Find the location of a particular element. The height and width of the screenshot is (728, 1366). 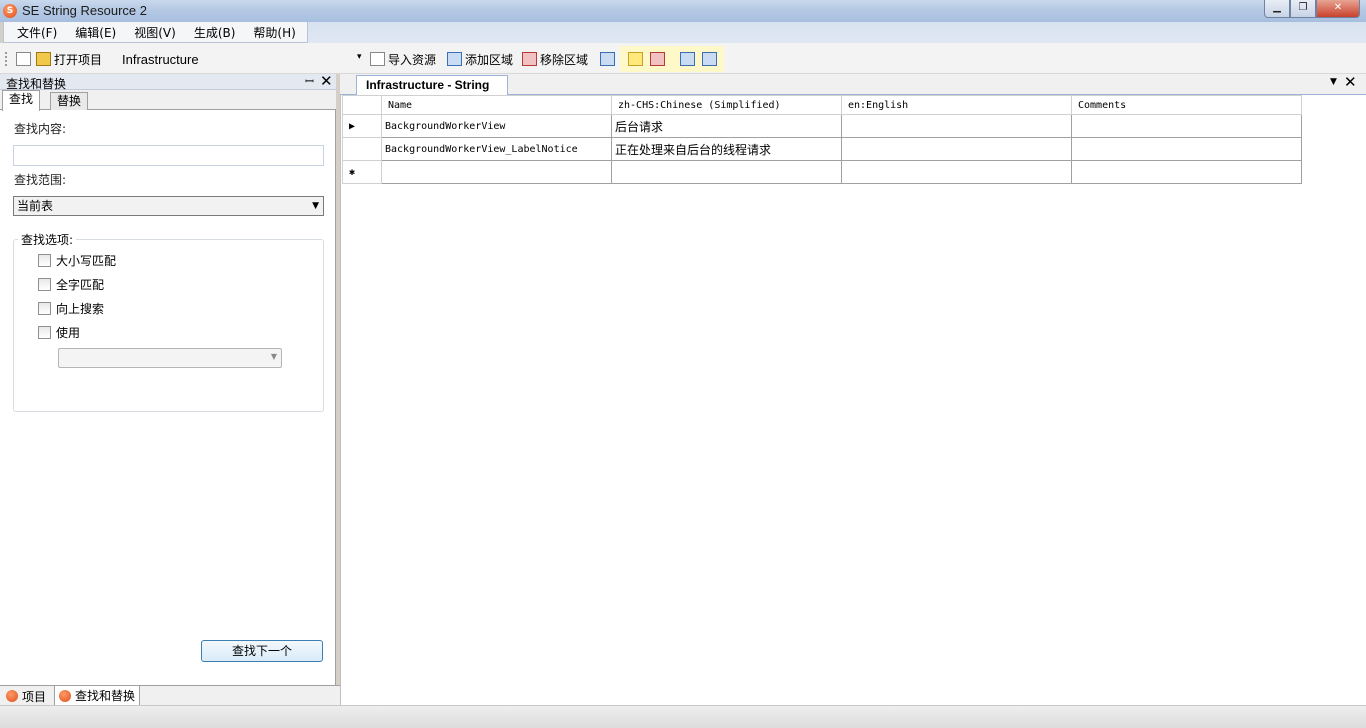

status-bar is located at coordinates (683, 716).